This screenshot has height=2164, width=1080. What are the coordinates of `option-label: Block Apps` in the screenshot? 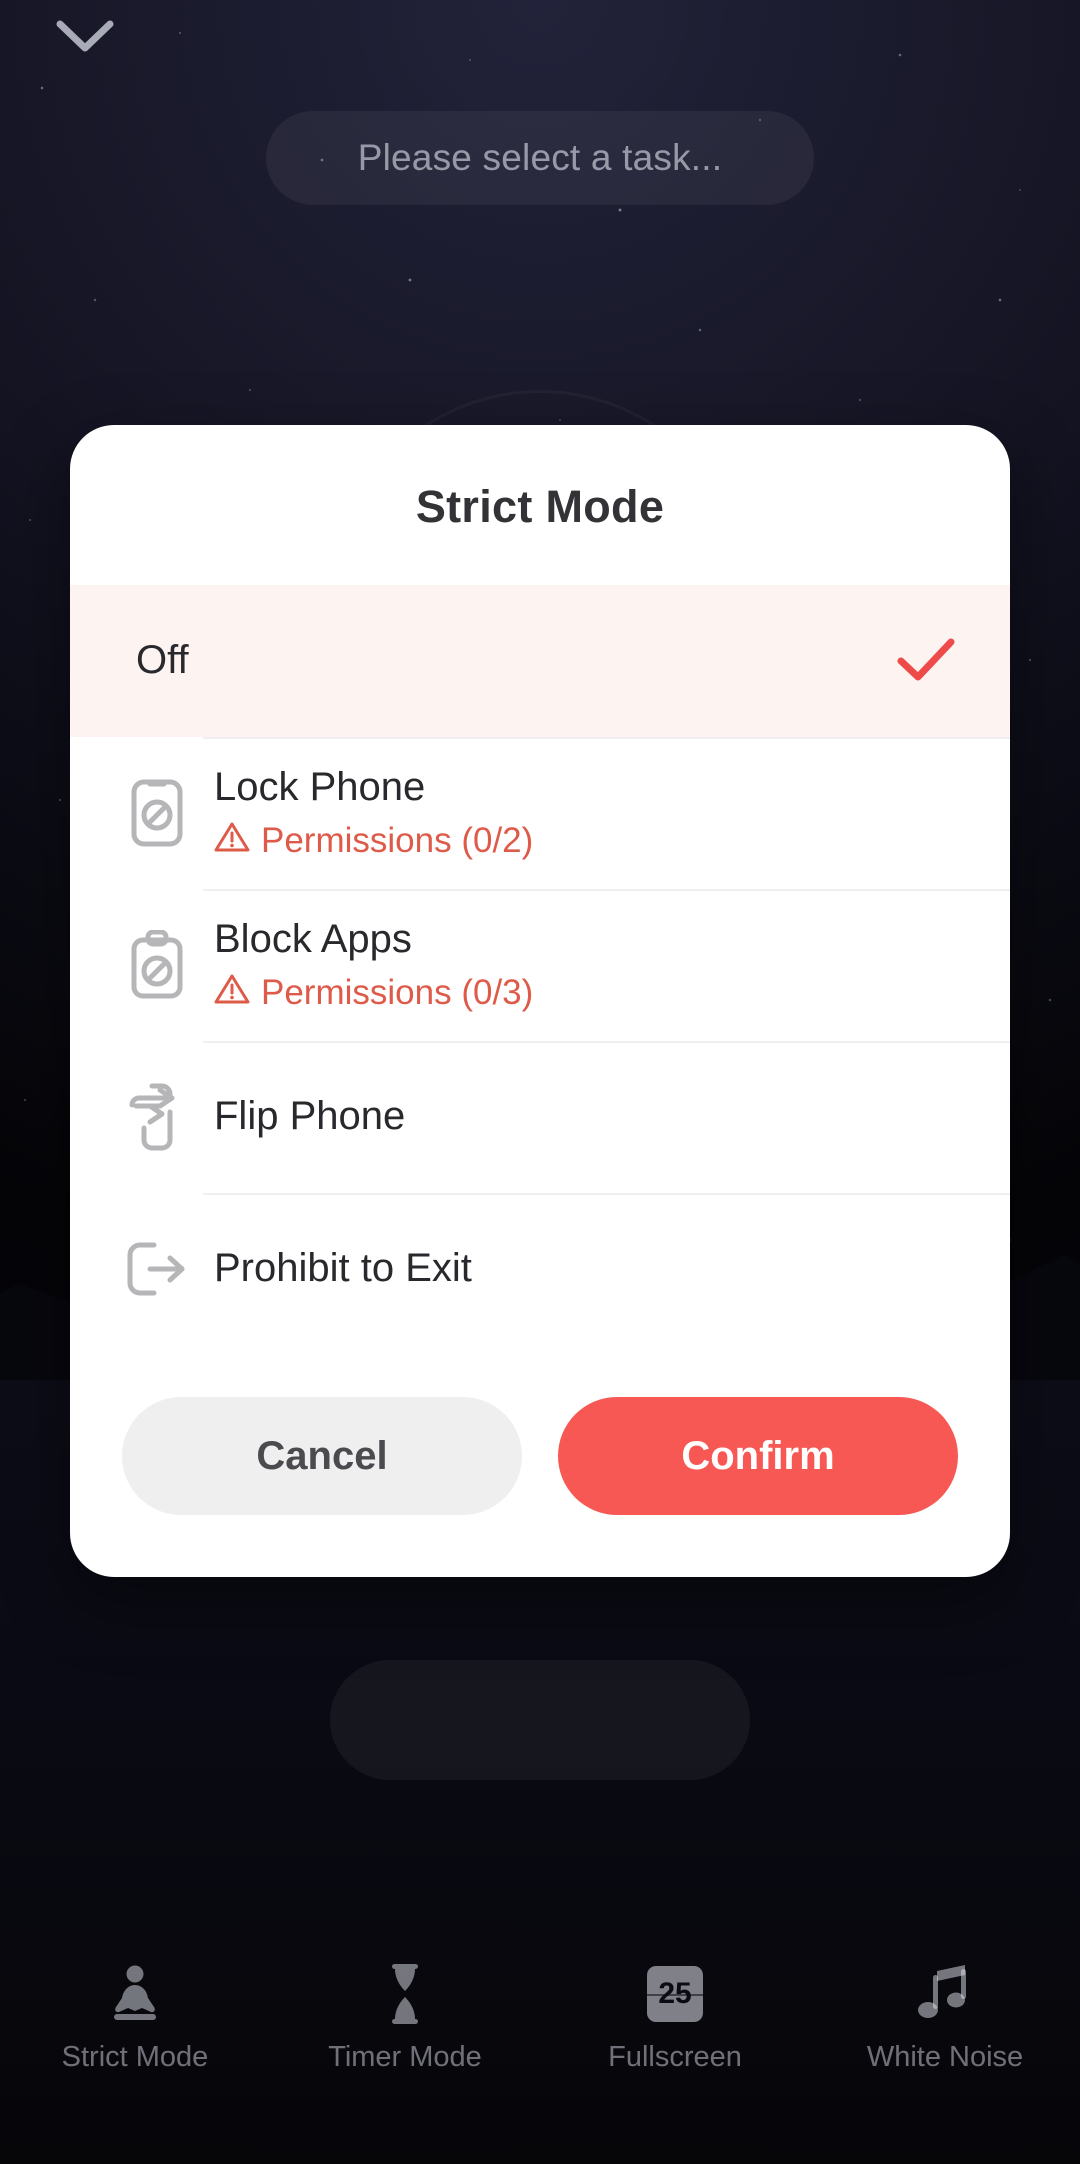 It's located at (313, 939).